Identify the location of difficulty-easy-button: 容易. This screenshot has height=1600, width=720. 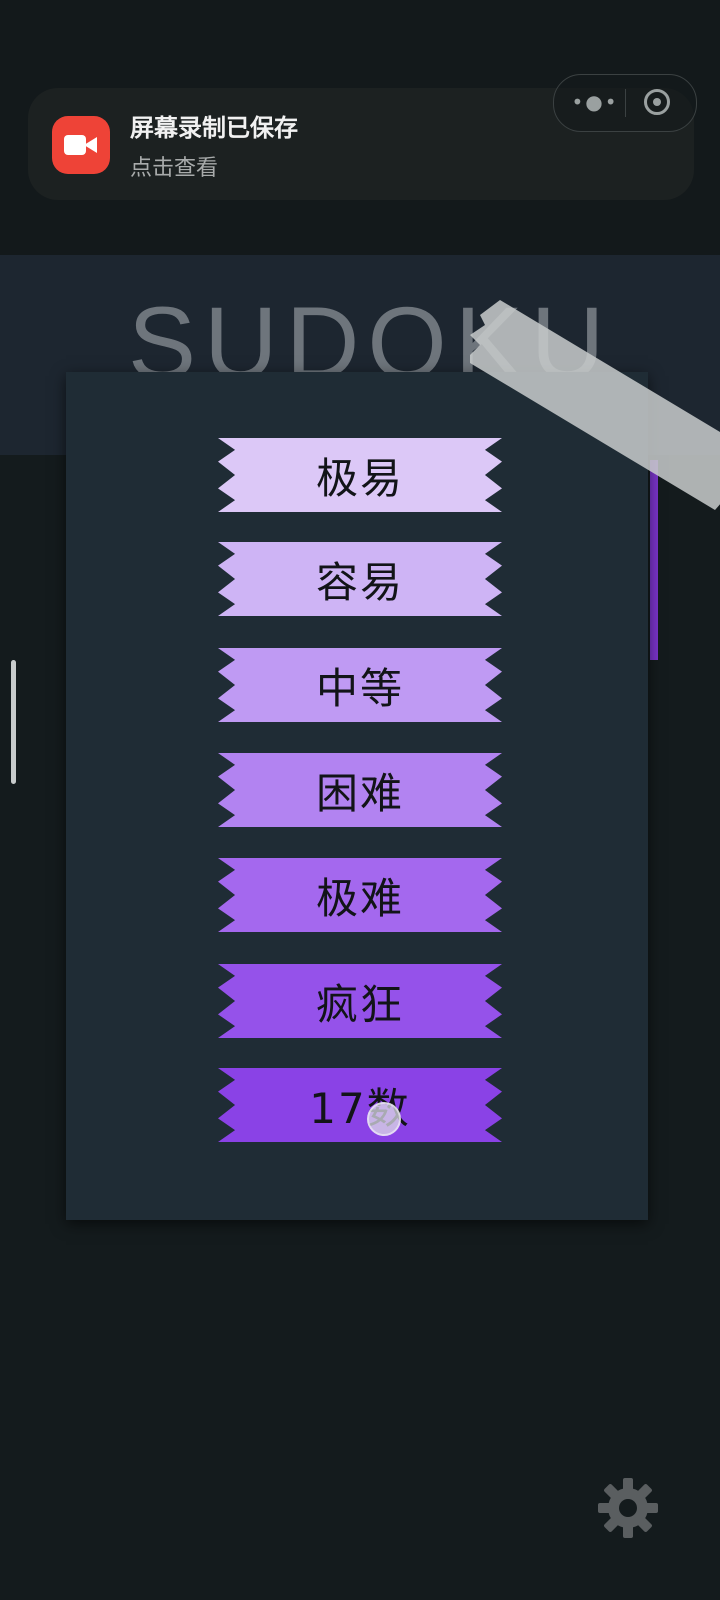
(360, 579).